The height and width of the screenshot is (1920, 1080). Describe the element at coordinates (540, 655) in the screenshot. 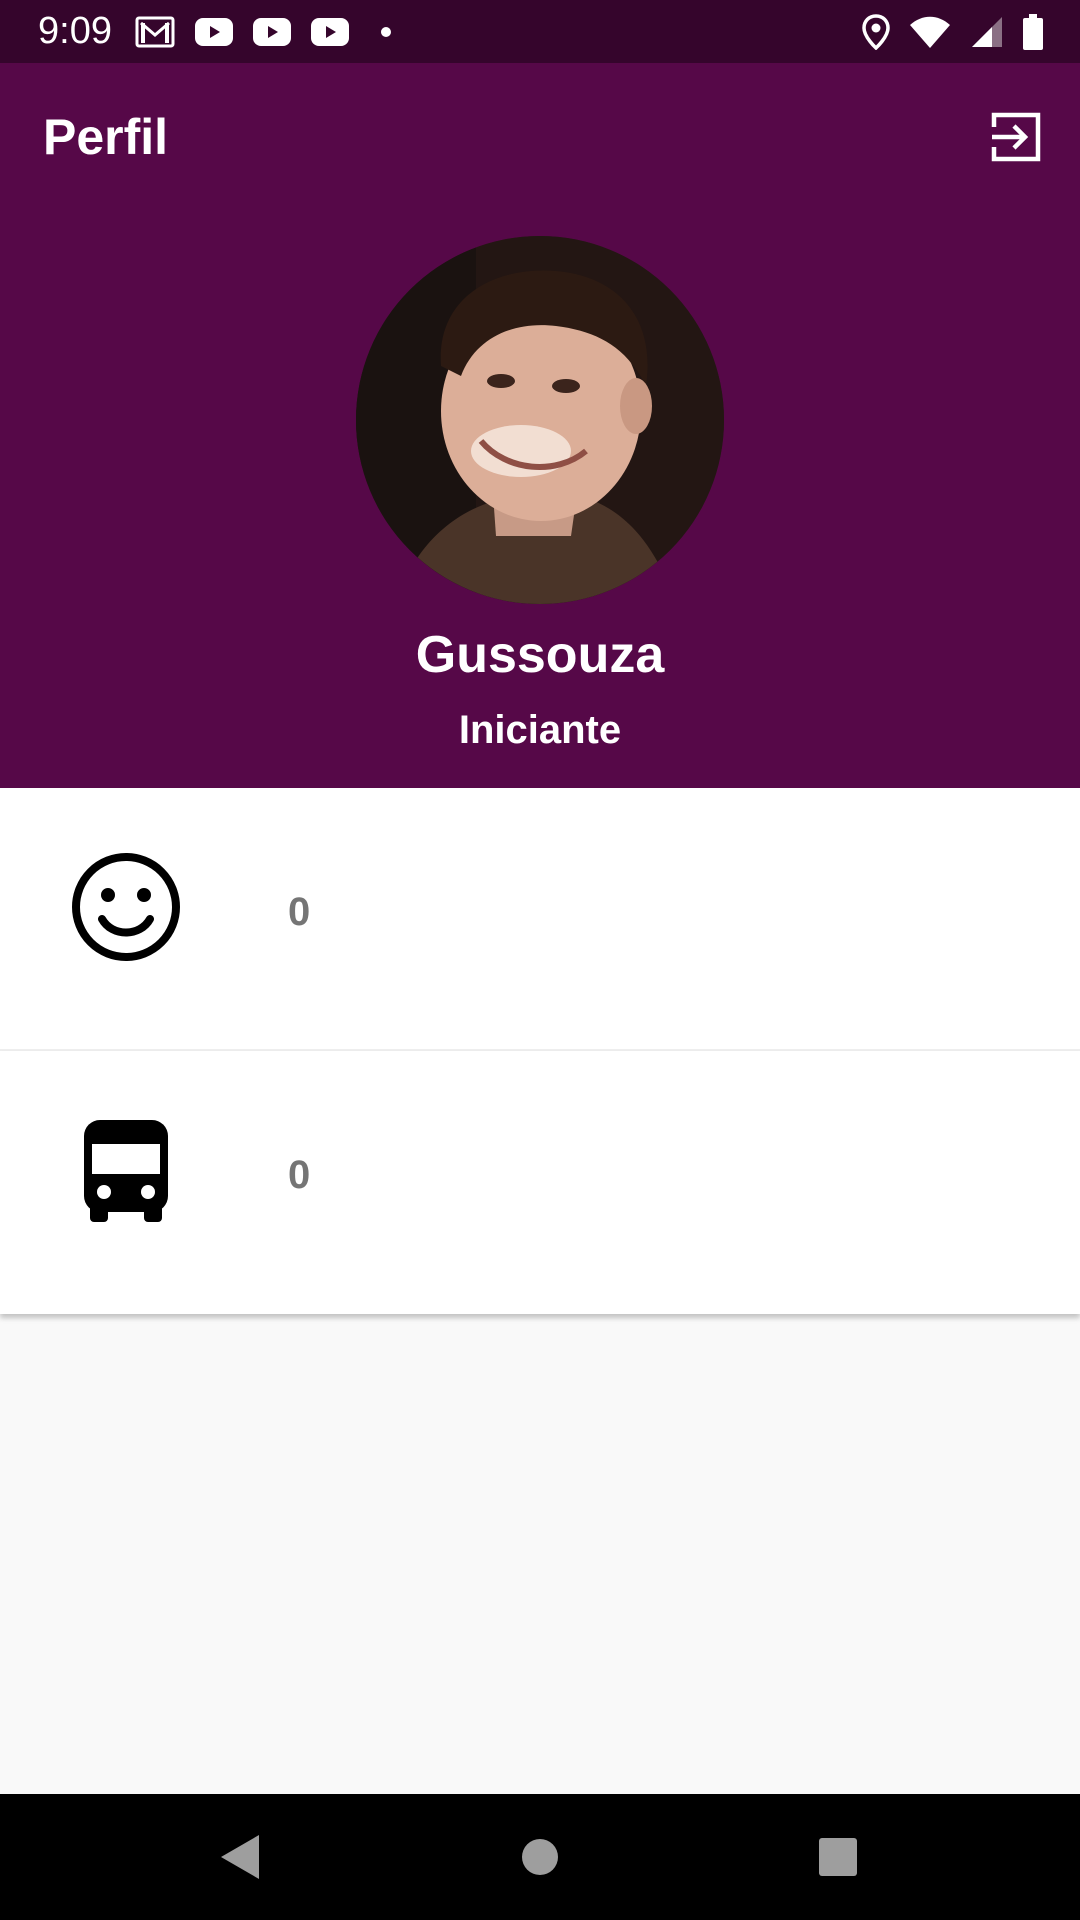

I see `user-name: Gussouza` at that location.